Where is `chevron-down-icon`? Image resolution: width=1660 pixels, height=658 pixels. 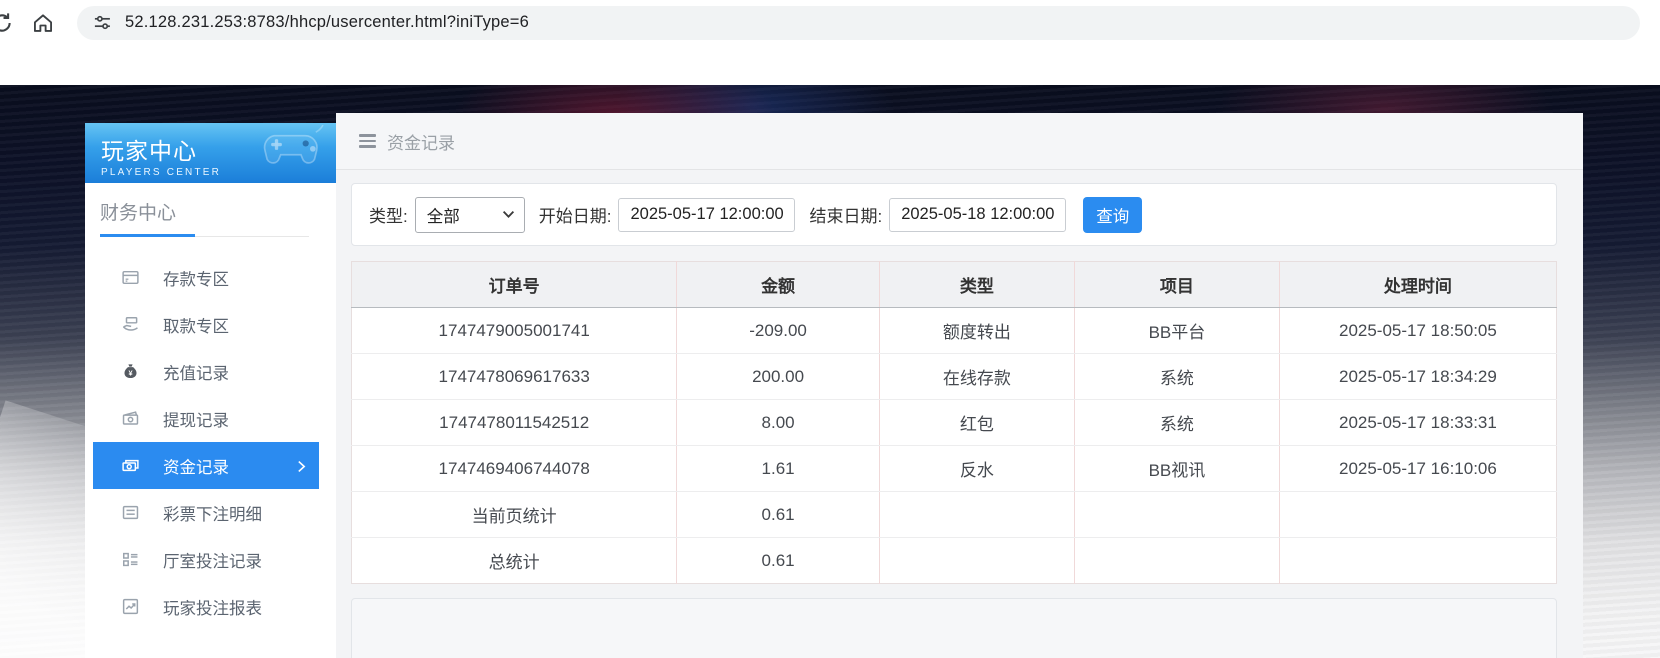
chevron-down-icon is located at coordinates (508, 214).